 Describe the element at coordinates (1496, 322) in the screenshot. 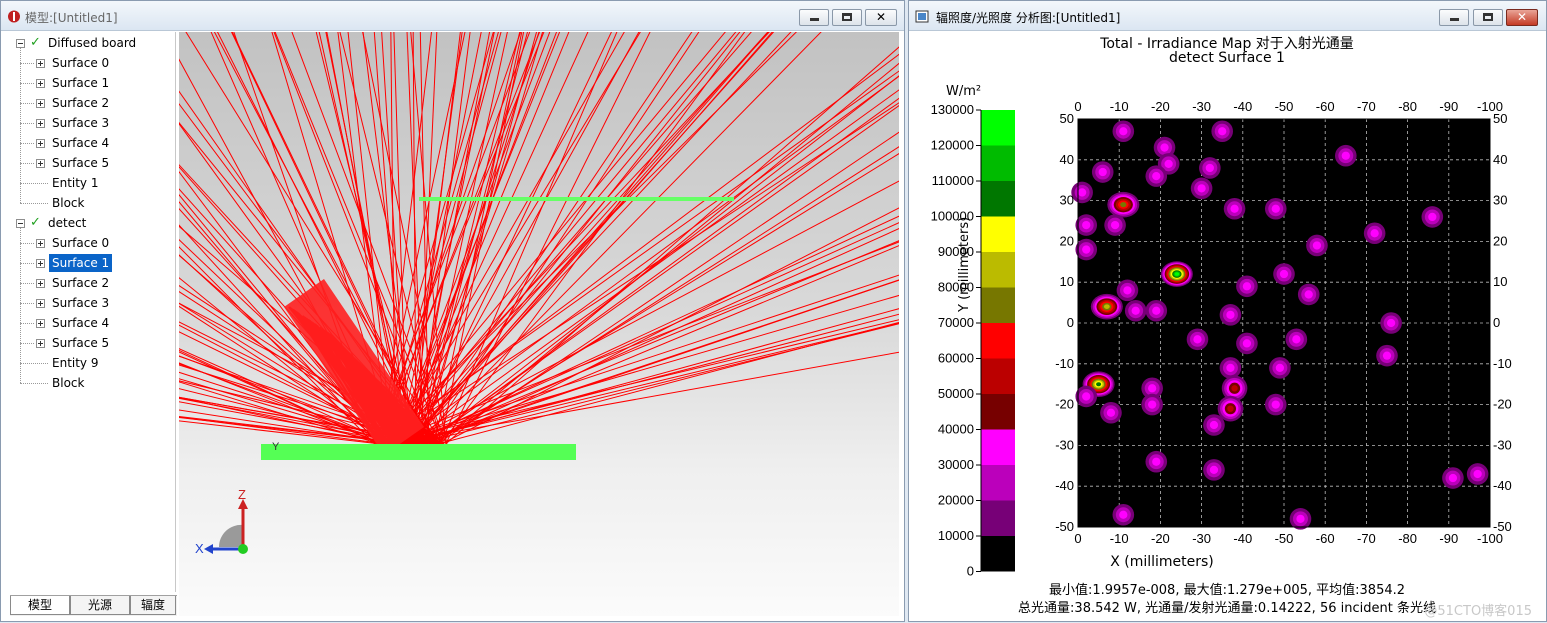

I see `y-tick-label-right: 0` at that location.